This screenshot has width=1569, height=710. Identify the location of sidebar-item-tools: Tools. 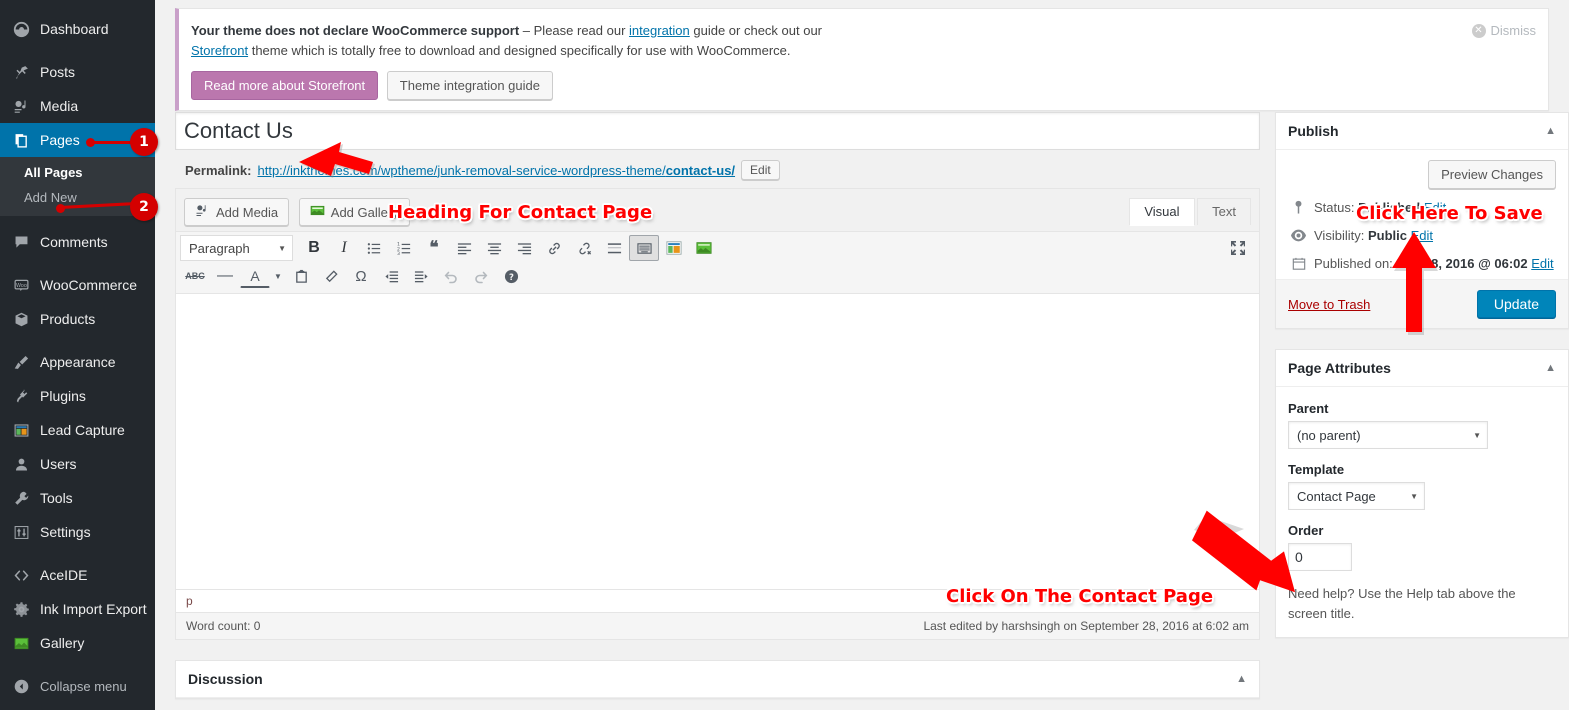
(77, 498).